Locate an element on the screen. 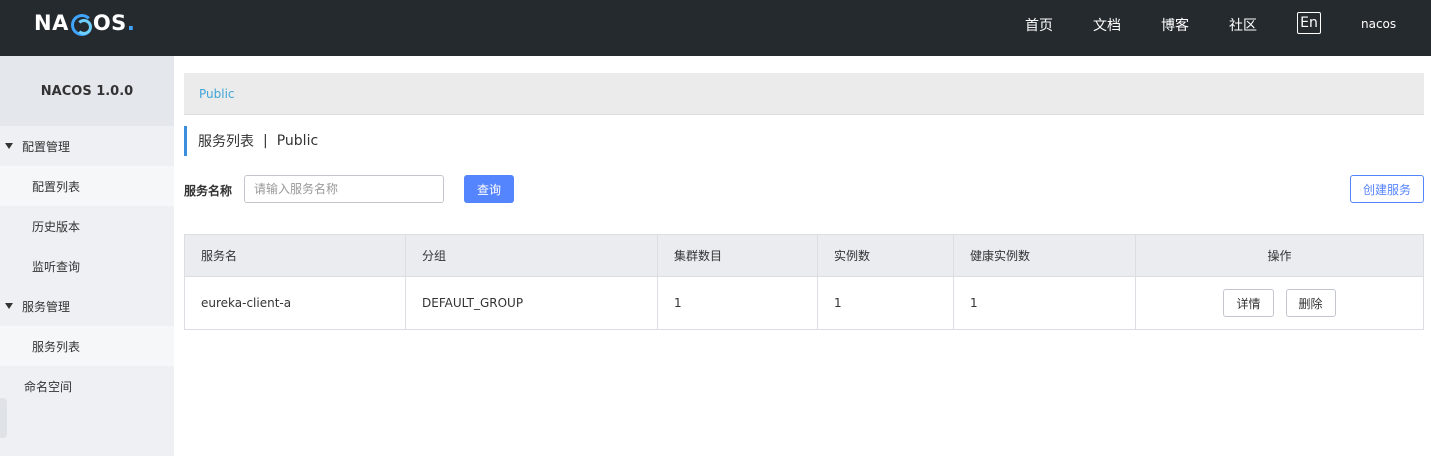  service-name-label: 服务名称 is located at coordinates (208, 191).